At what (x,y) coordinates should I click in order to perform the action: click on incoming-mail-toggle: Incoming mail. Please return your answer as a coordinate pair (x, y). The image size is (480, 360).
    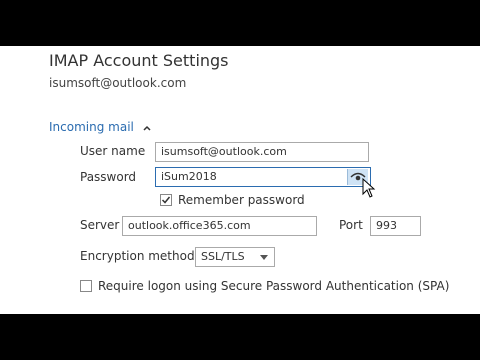
    Looking at the image, I should click on (100, 127).